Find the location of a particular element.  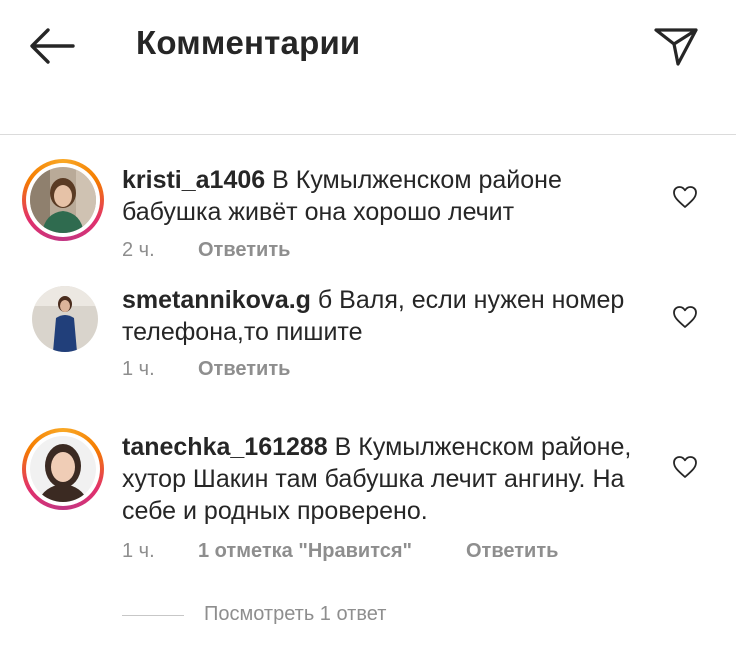

comment-meta: 1 ч. Ответить is located at coordinates (206, 369).